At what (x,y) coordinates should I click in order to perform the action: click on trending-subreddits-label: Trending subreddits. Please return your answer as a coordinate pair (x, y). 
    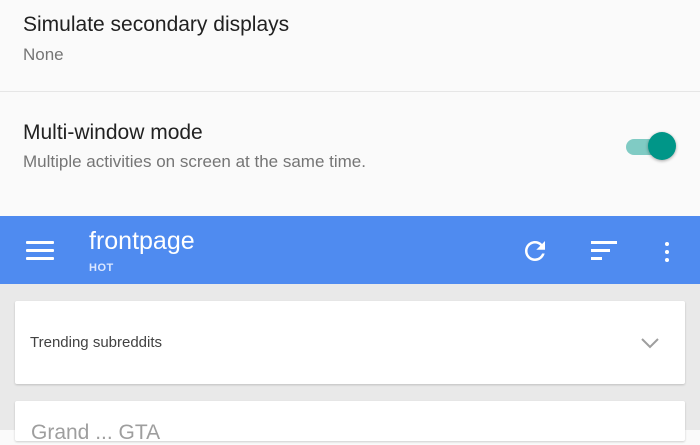
    Looking at the image, I should click on (96, 342).